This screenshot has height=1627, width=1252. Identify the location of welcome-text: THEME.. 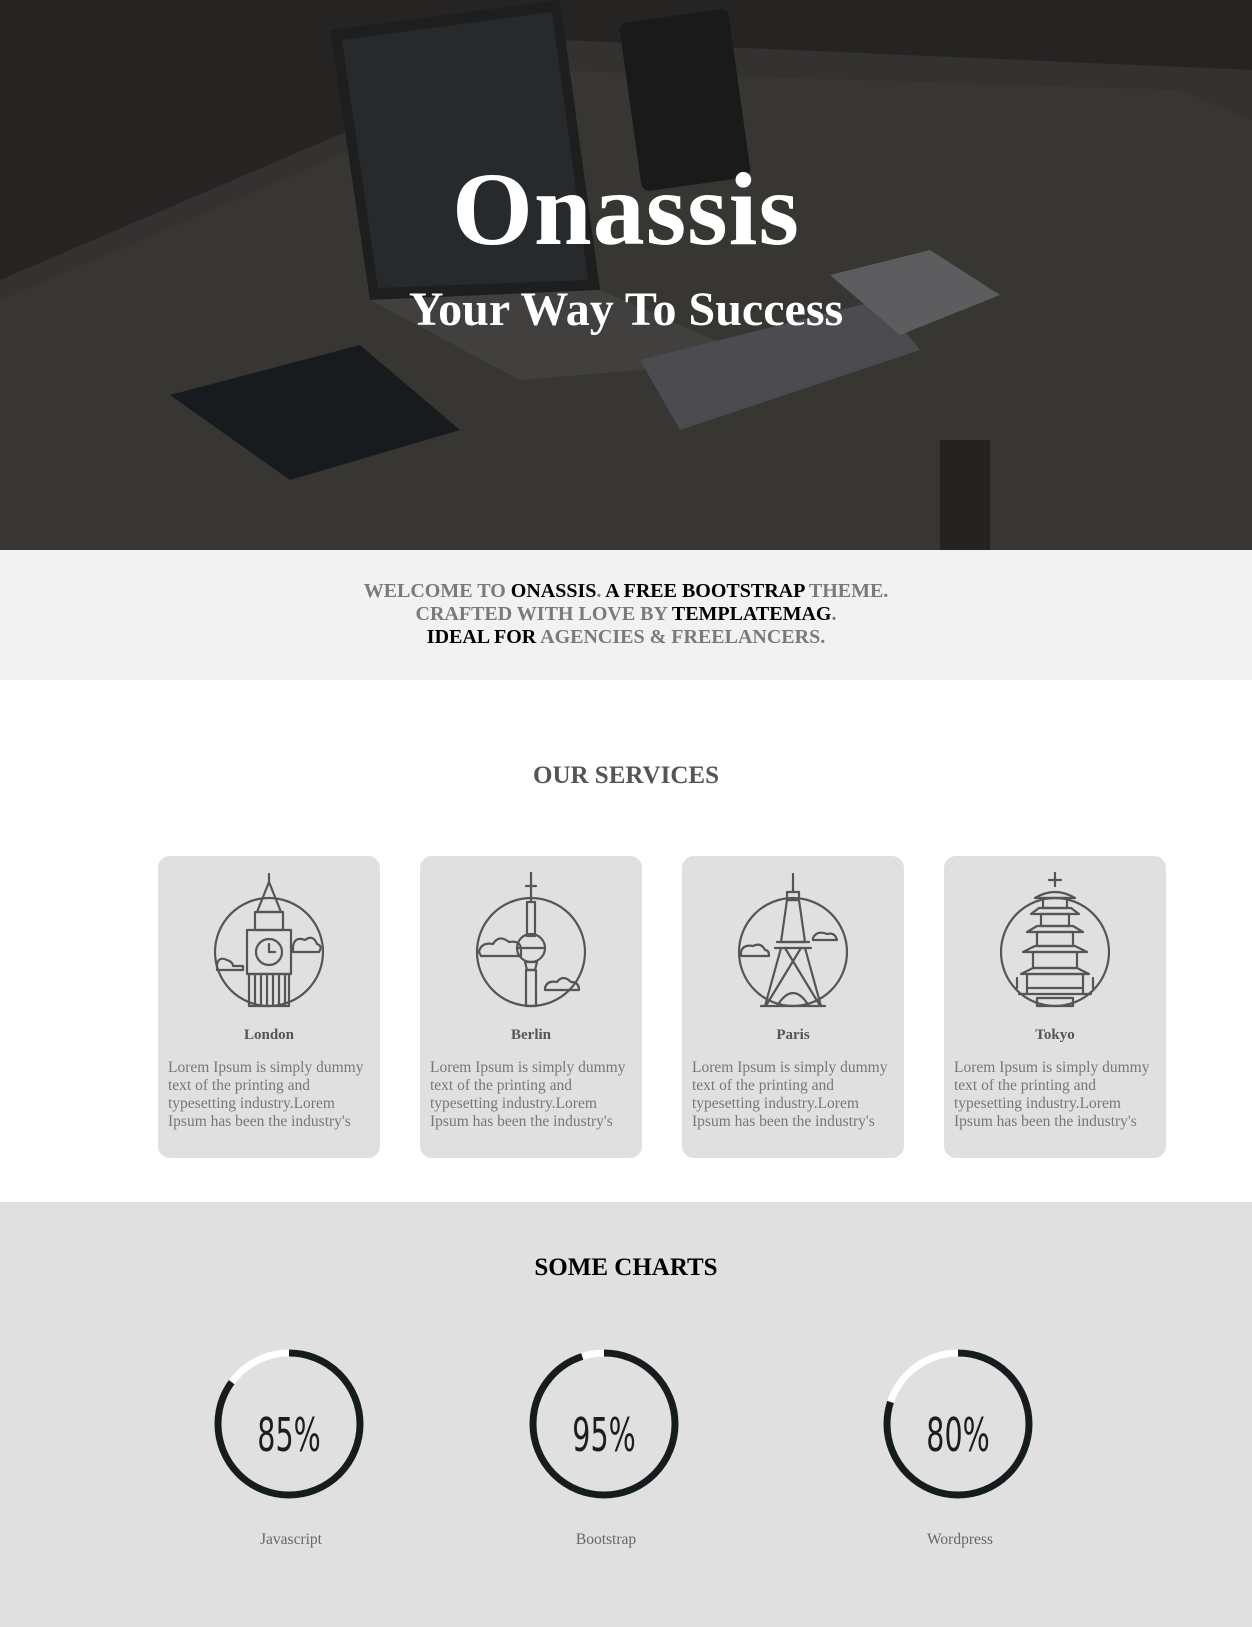
(846, 591).